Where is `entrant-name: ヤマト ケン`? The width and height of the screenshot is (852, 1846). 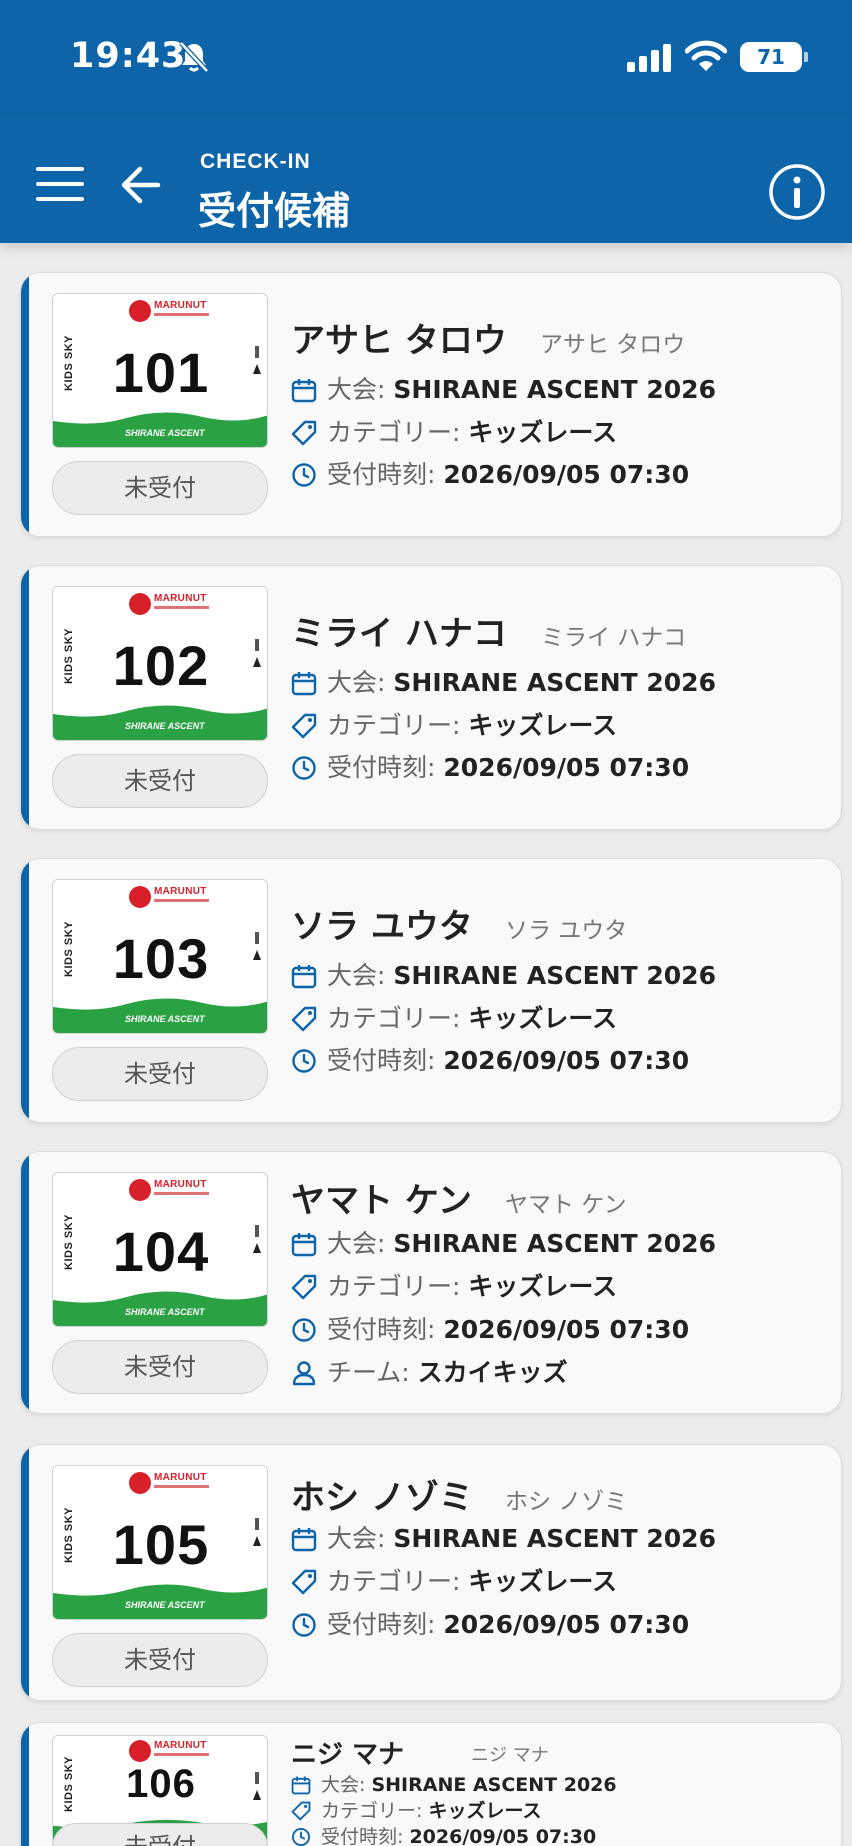
entrant-name: ヤマト ケン is located at coordinates (381, 1201).